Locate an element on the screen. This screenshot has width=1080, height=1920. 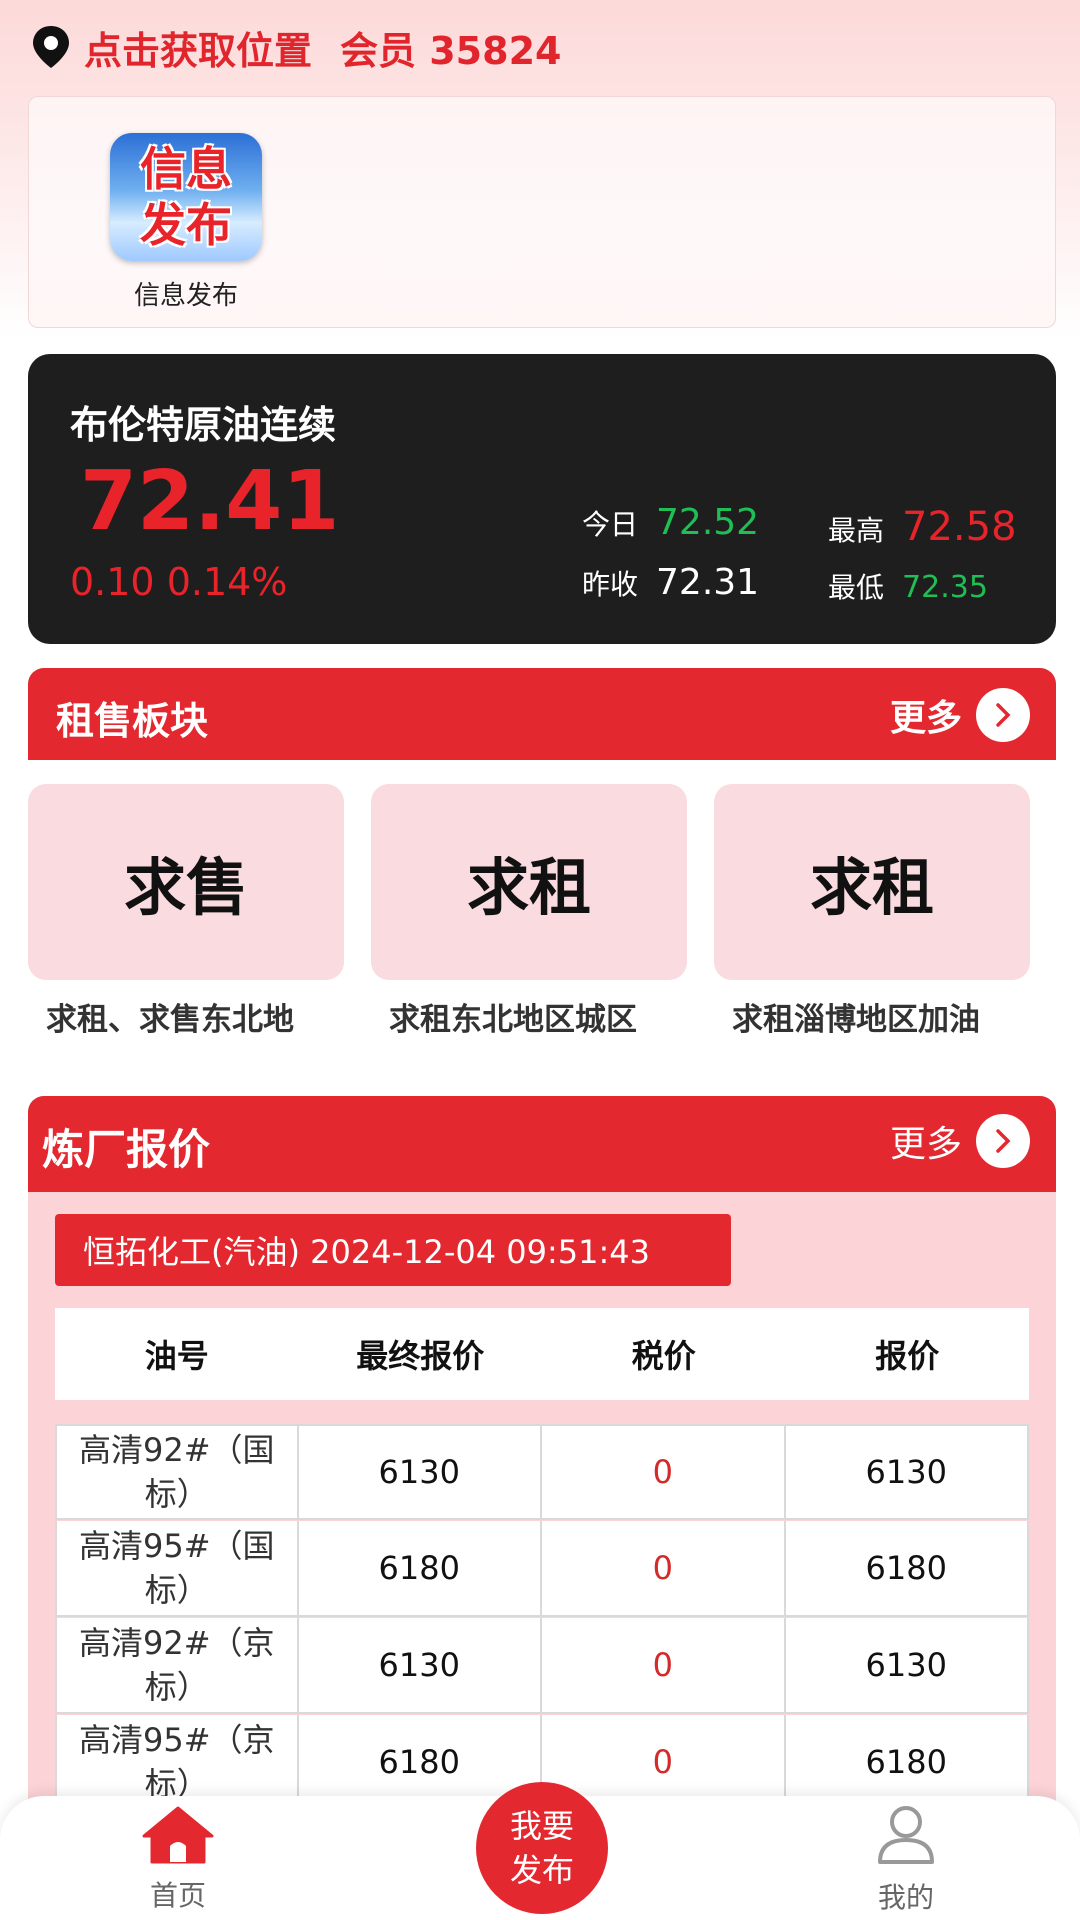
info-publish-label: 信息发布 is located at coordinates (185, 296).